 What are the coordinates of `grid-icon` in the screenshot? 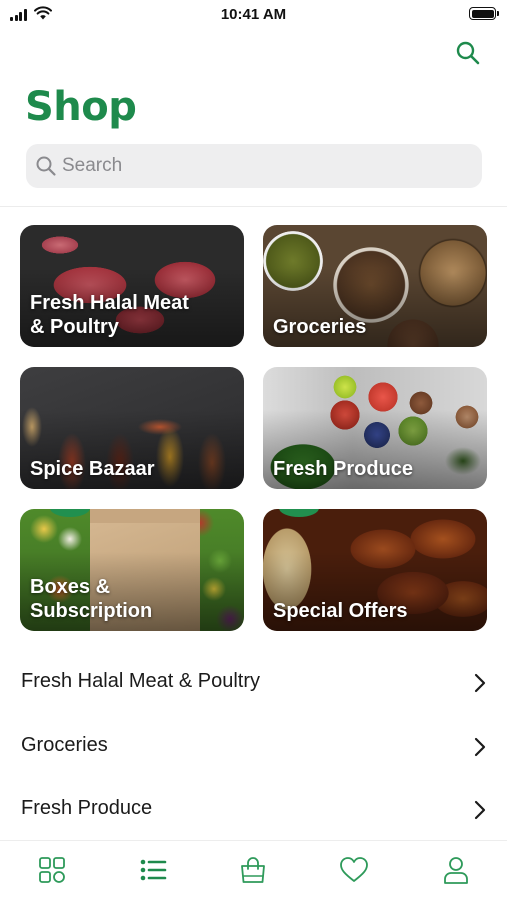 It's located at (52, 870).